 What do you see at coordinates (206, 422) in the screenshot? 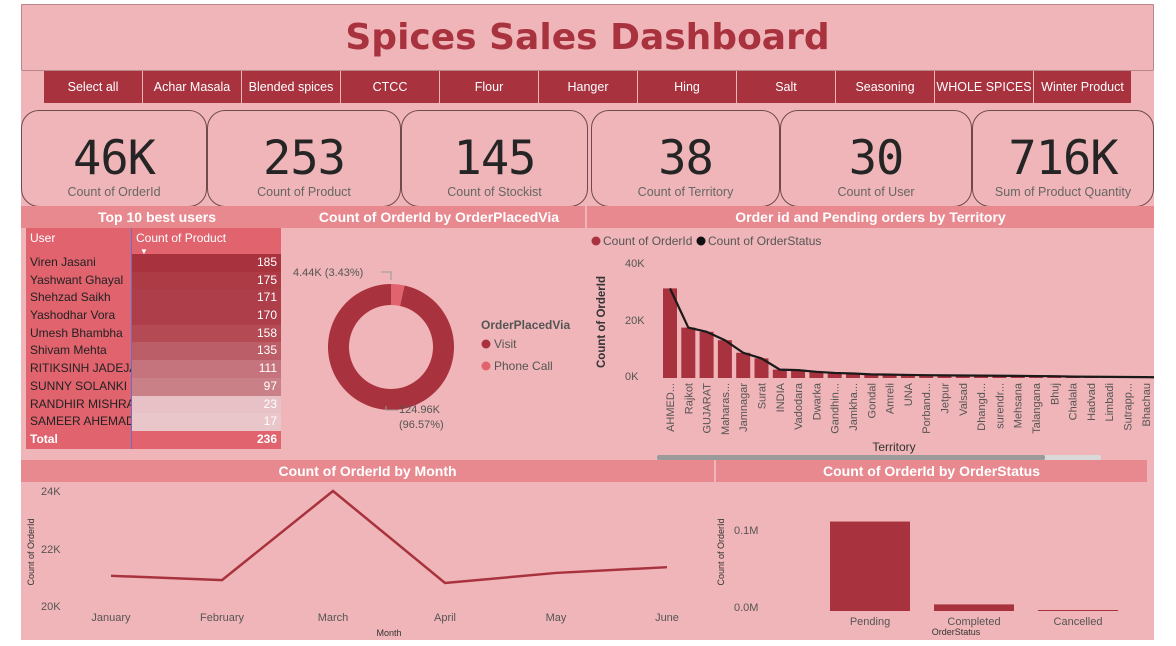
I see `product-count-cell: 17` at bounding box center [206, 422].